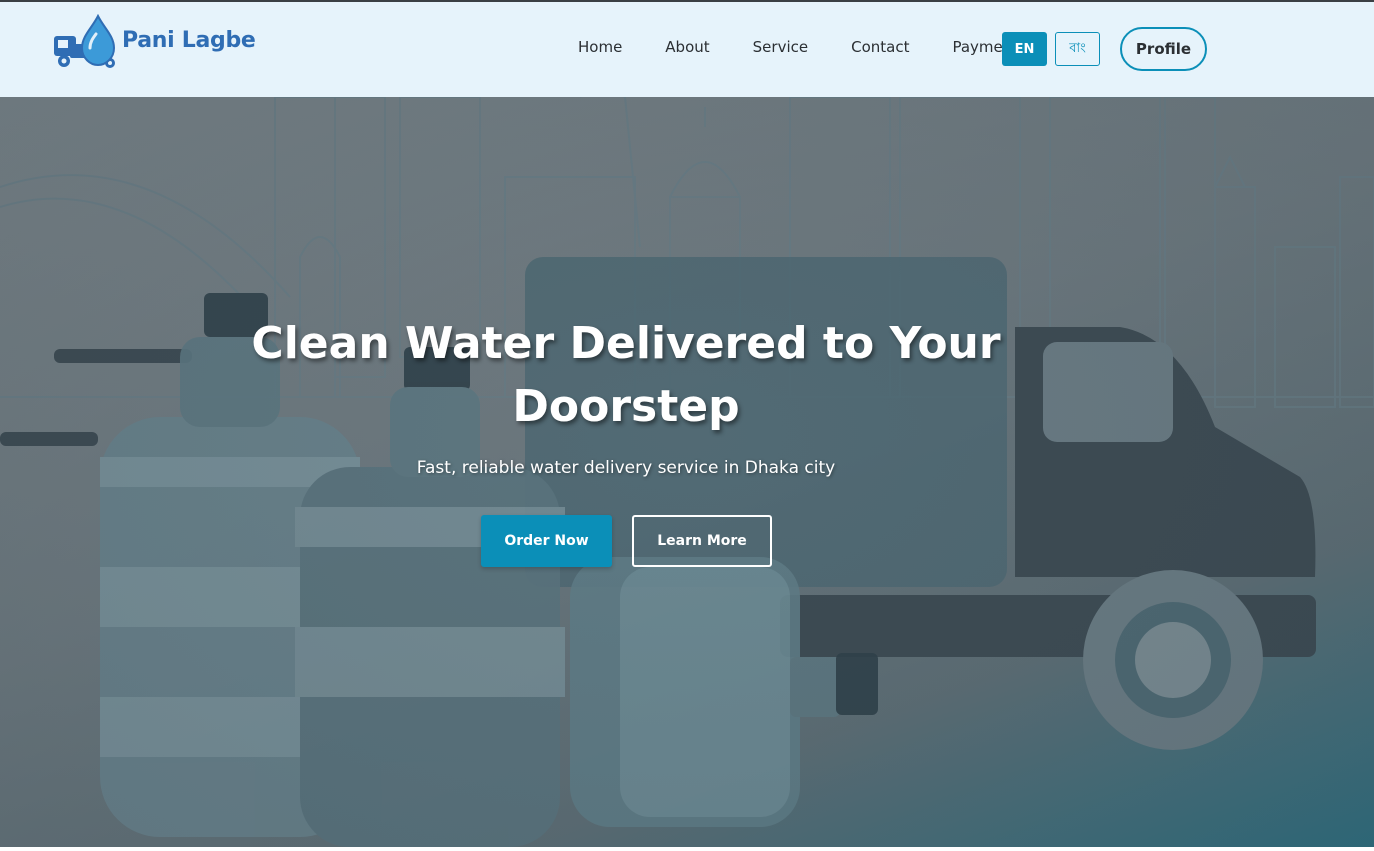 Image resolution: width=1374 pixels, height=851 pixels. What do you see at coordinates (546, 541) in the screenshot?
I see `order-now-button: Order Now` at bounding box center [546, 541].